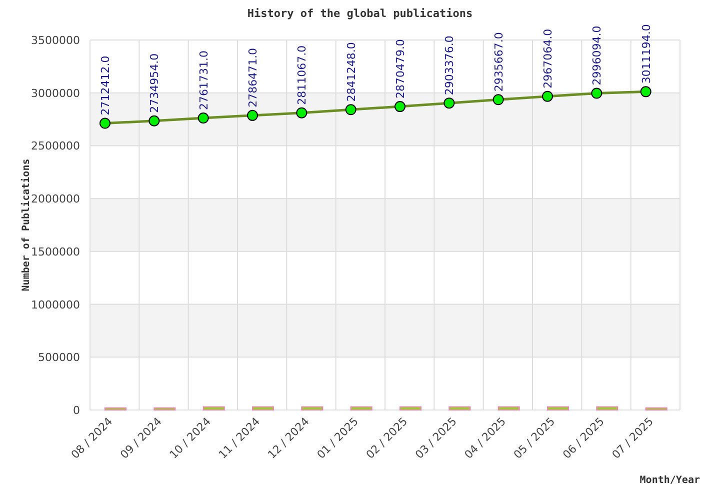 The height and width of the screenshot is (500, 720). I want to click on value-label: 2786471.0, so click(253, 78).